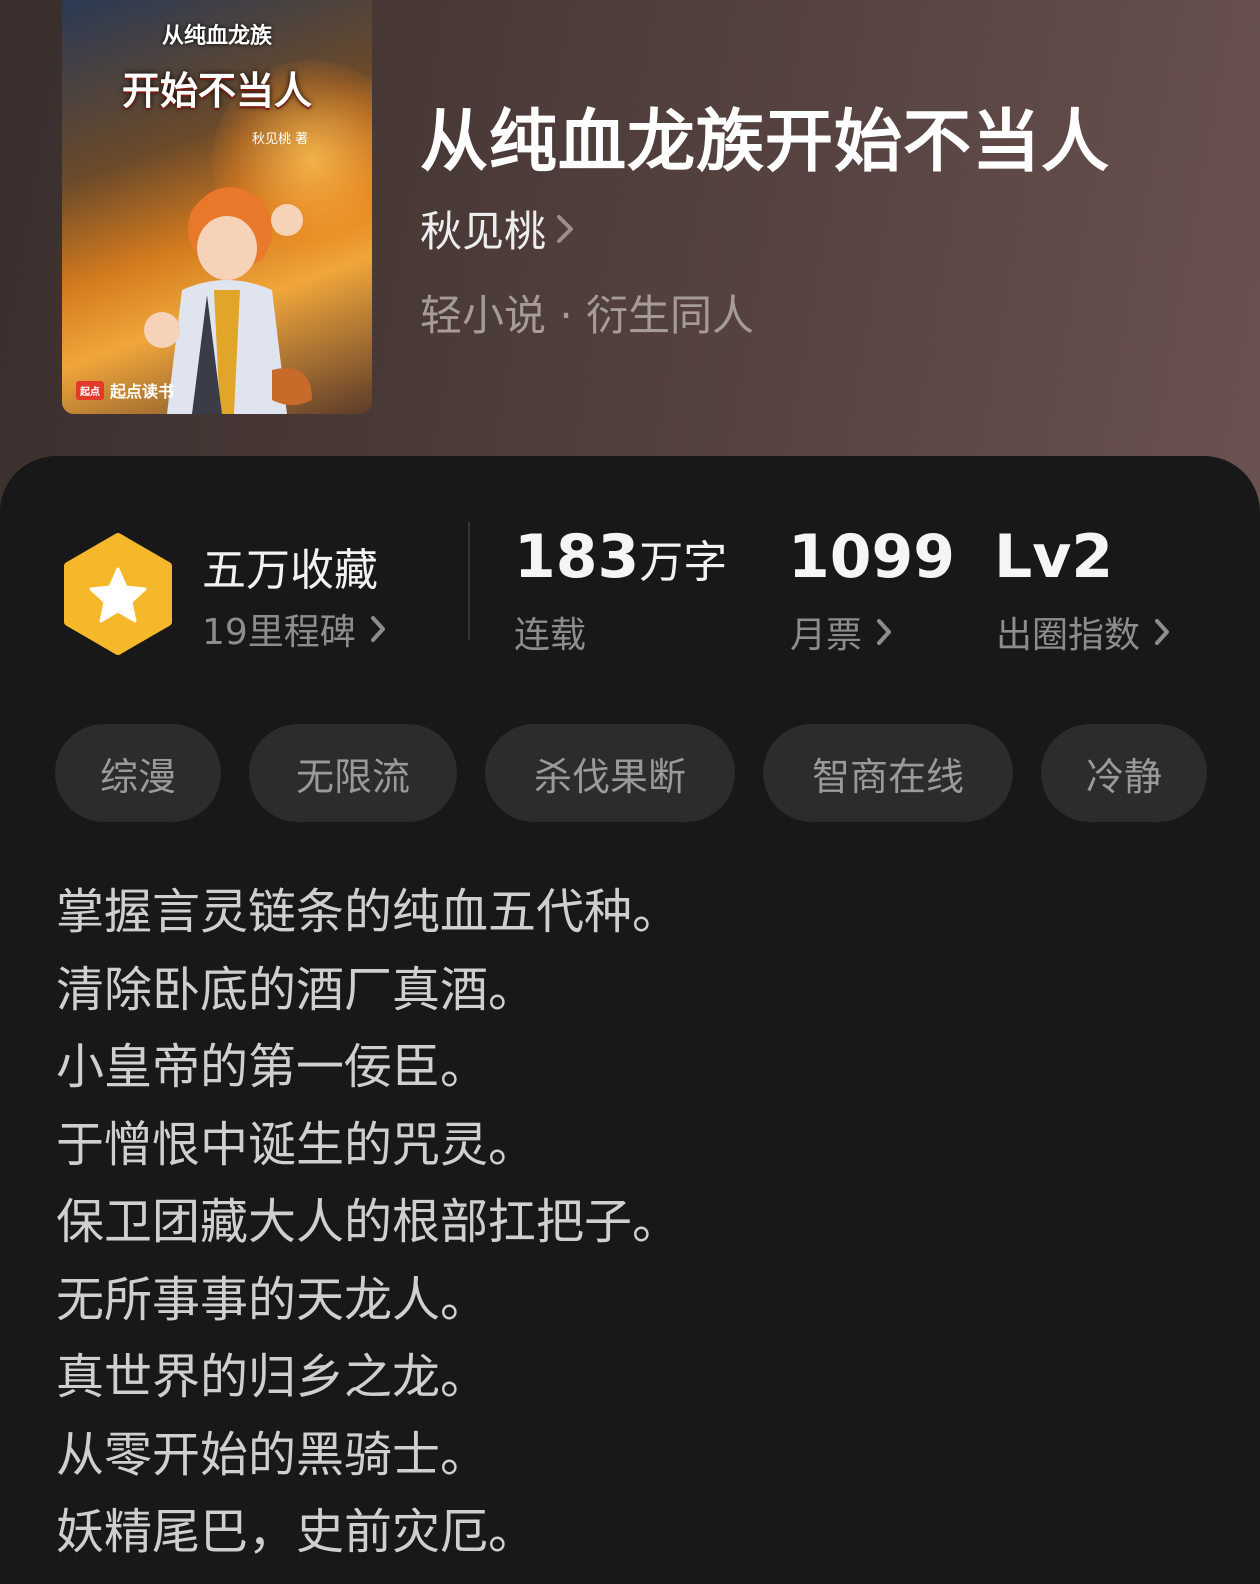  Describe the element at coordinates (577, 557) in the screenshot. I see `word-count-number: 183` at that location.